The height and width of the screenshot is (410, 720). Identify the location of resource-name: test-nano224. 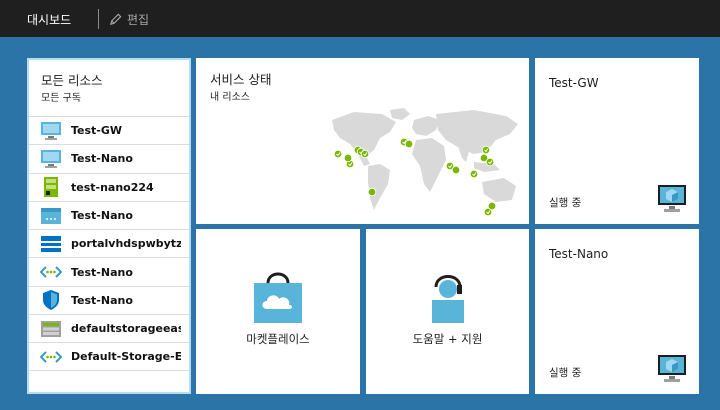
(112, 187).